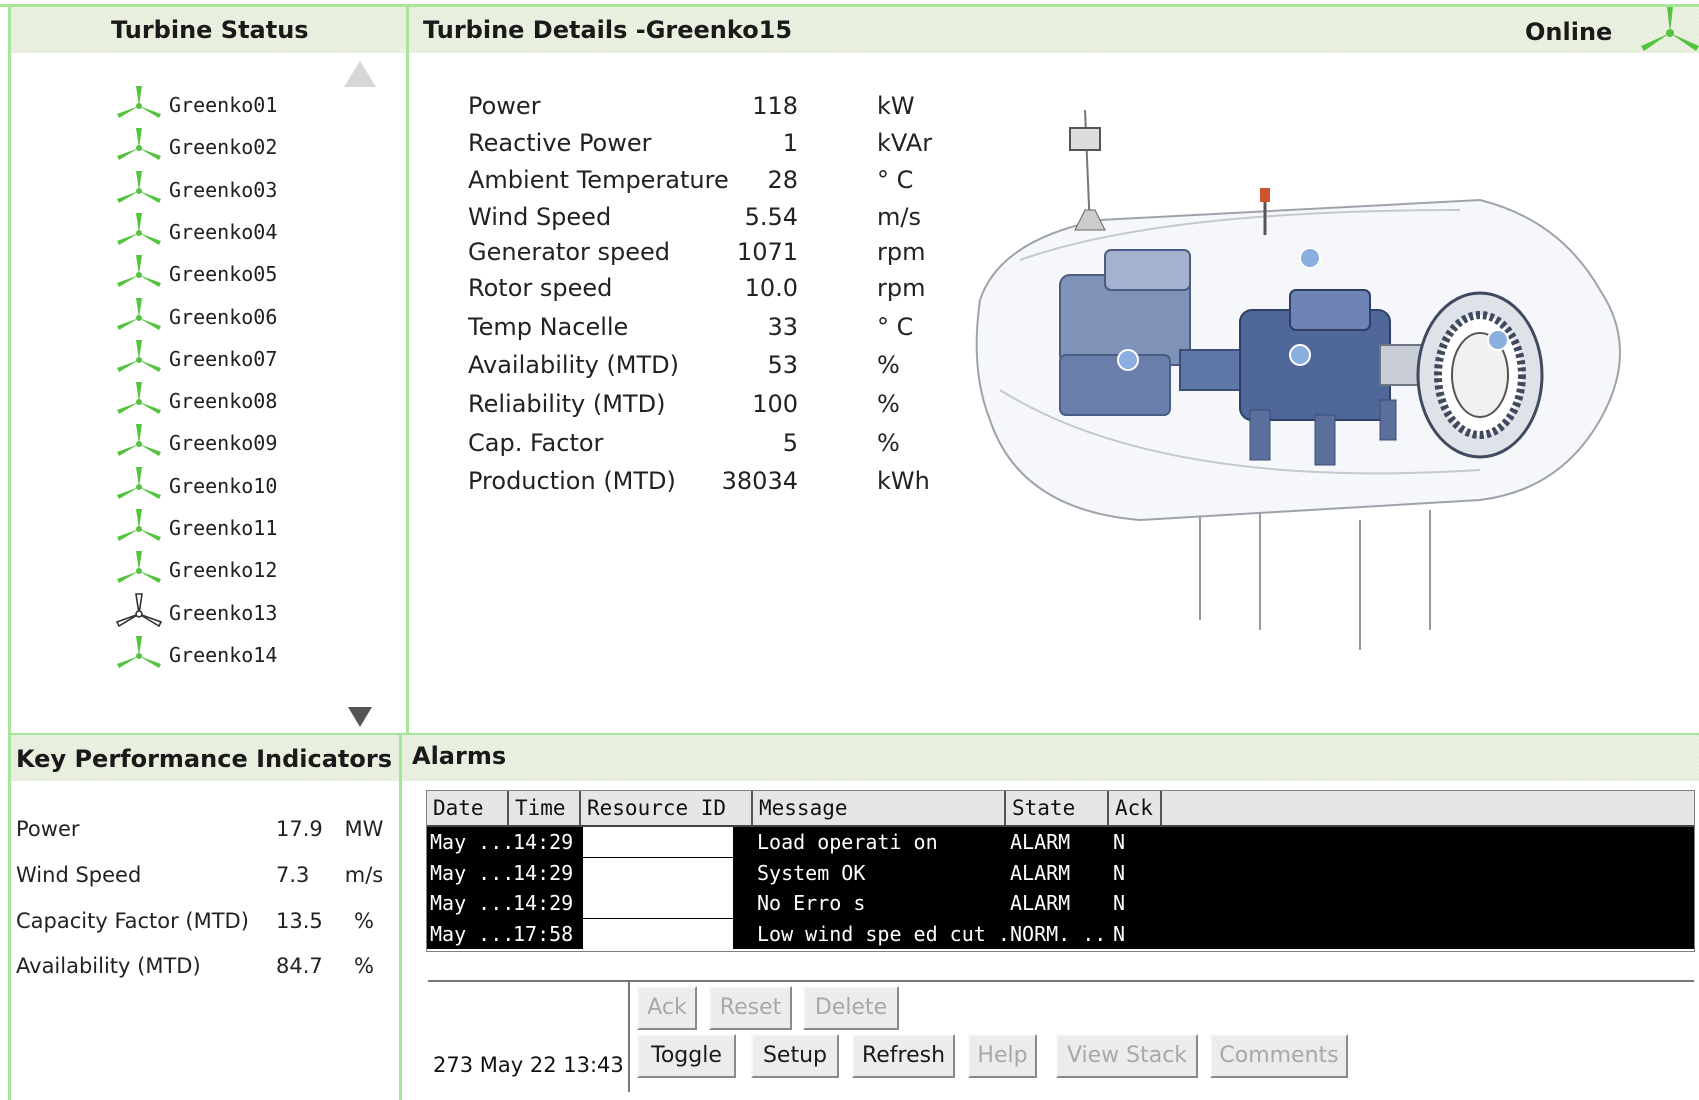  I want to click on turbine-offline-icon, so click(139, 610).